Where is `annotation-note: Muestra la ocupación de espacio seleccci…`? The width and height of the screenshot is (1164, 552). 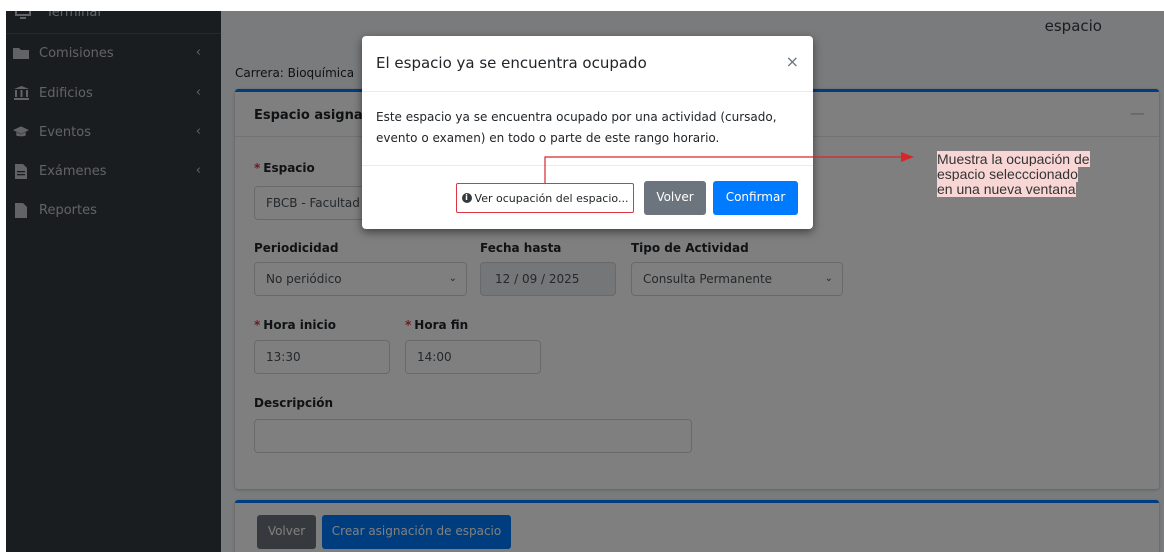
annotation-note: Muestra la ocupación de espacio seleccci… is located at coordinates (1027, 174).